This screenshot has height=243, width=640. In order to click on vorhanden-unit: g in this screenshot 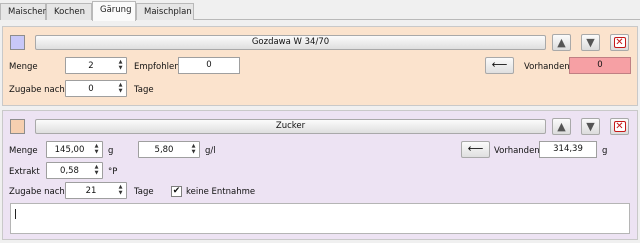, I will do `click(605, 151)`.